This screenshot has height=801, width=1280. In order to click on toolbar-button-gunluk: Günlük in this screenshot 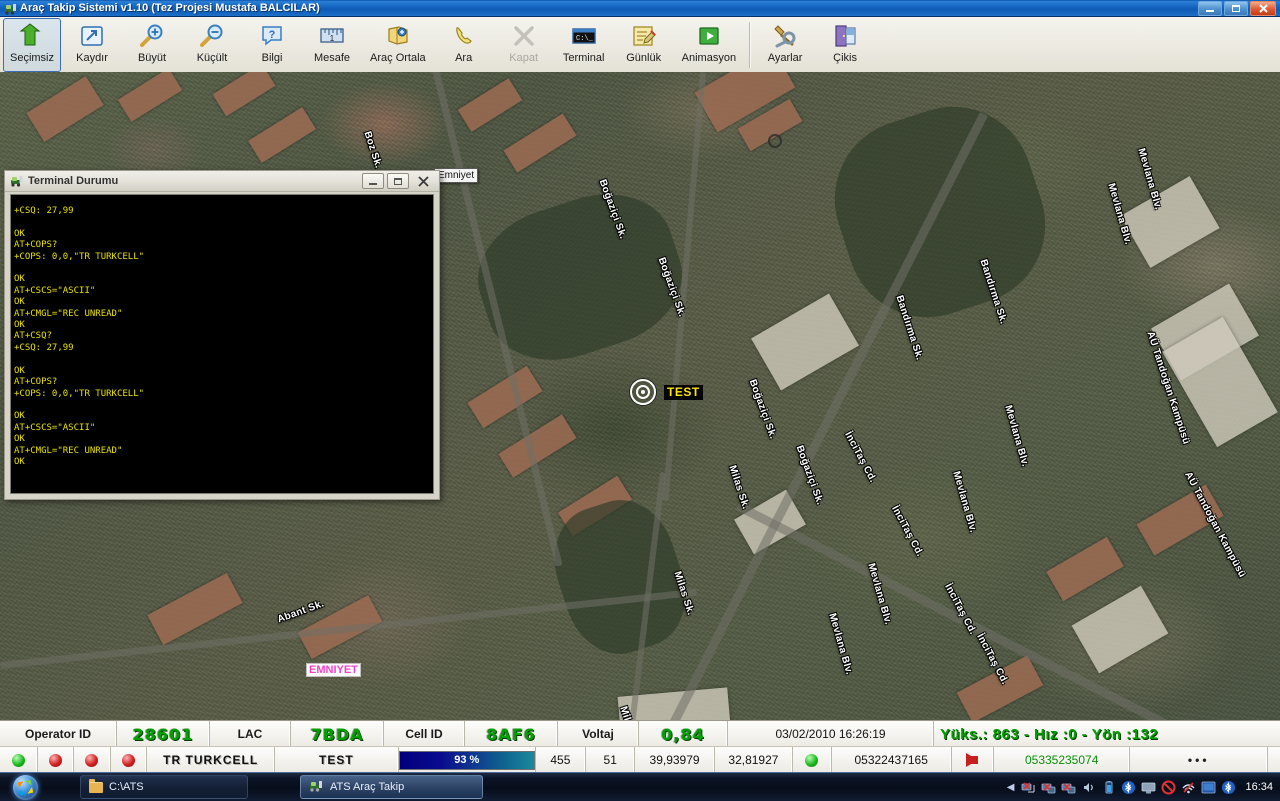, I will do `click(644, 45)`.